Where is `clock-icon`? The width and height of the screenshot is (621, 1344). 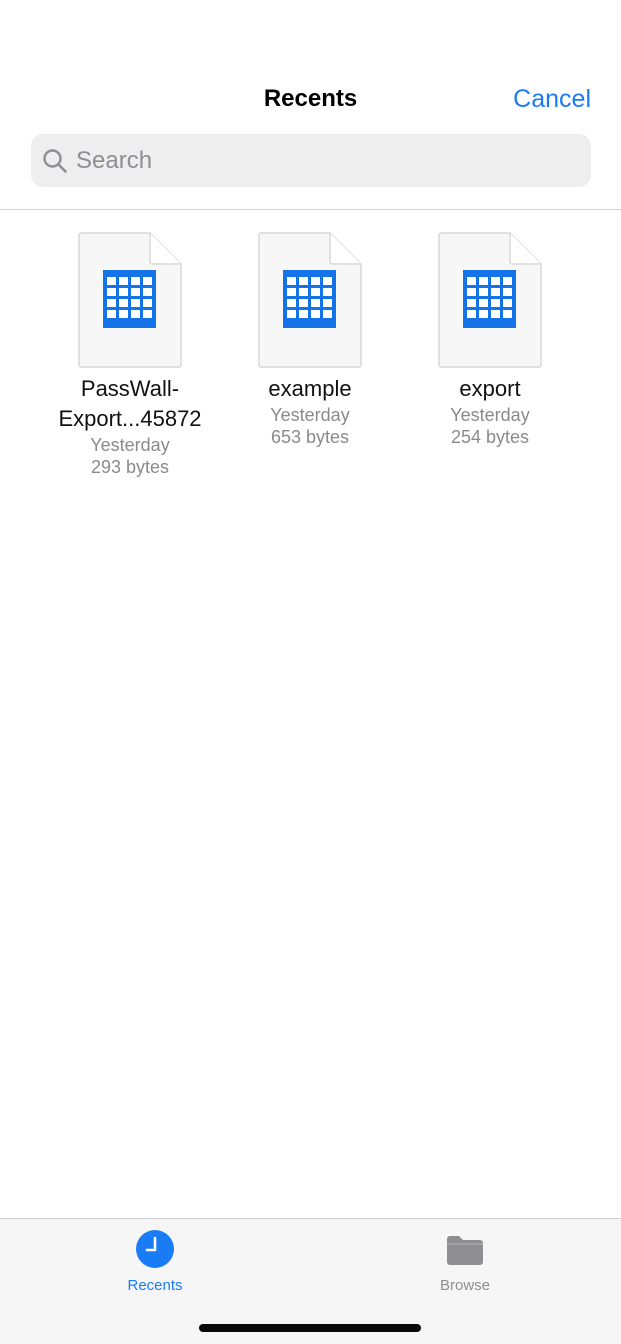 clock-icon is located at coordinates (155, 1249).